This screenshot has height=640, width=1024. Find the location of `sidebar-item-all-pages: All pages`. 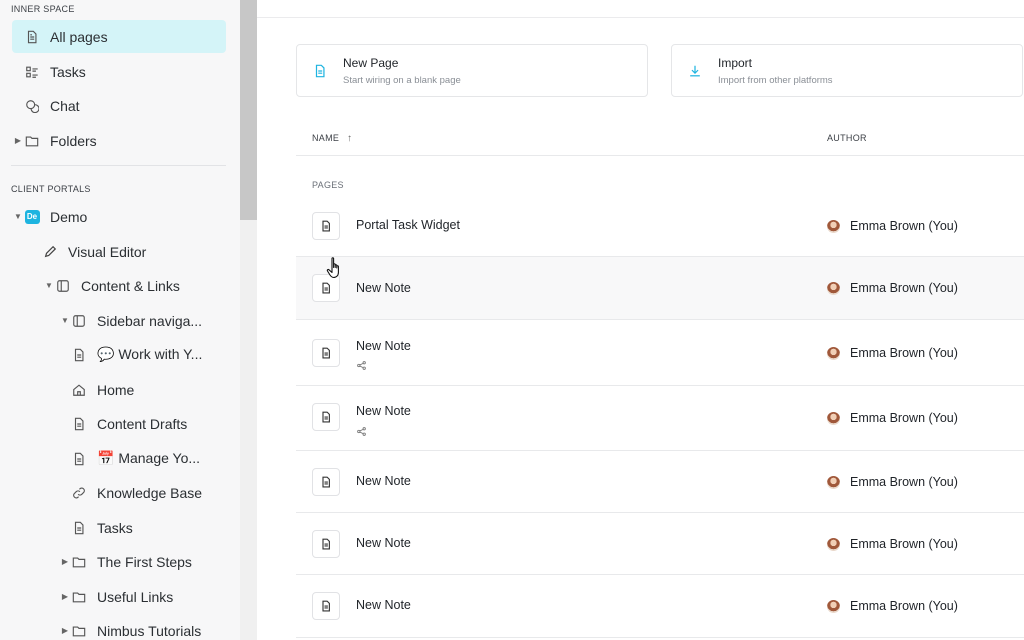

sidebar-item-all-pages: All pages is located at coordinates (119, 36).